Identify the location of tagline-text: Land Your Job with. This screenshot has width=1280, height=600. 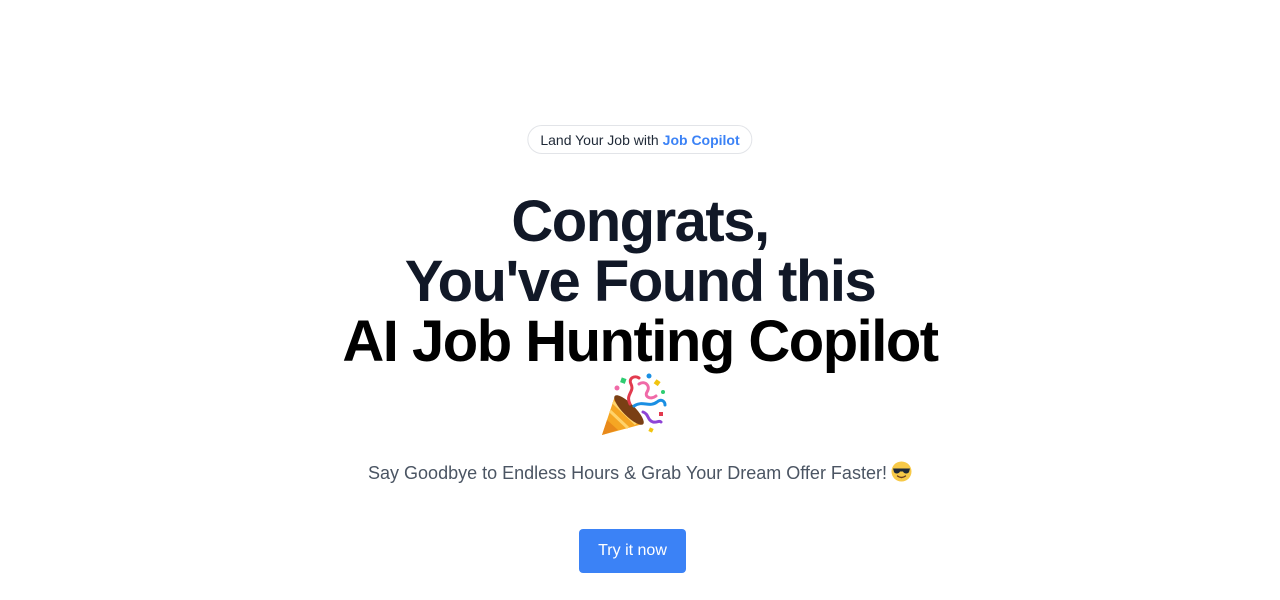
(599, 139).